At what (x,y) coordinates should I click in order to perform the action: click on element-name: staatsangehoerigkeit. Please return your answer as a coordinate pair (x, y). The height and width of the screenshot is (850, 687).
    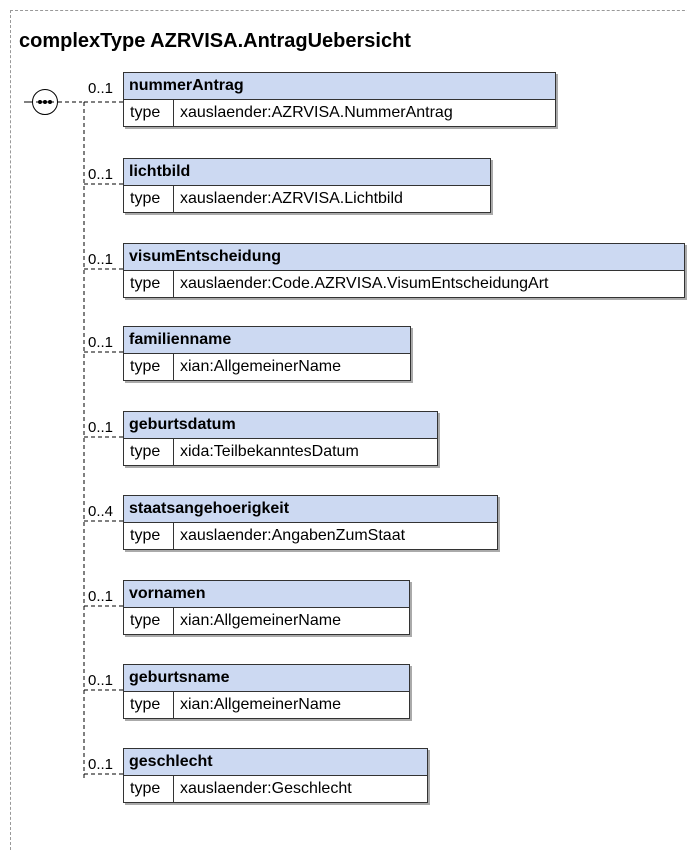
    Looking at the image, I should click on (310, 509).